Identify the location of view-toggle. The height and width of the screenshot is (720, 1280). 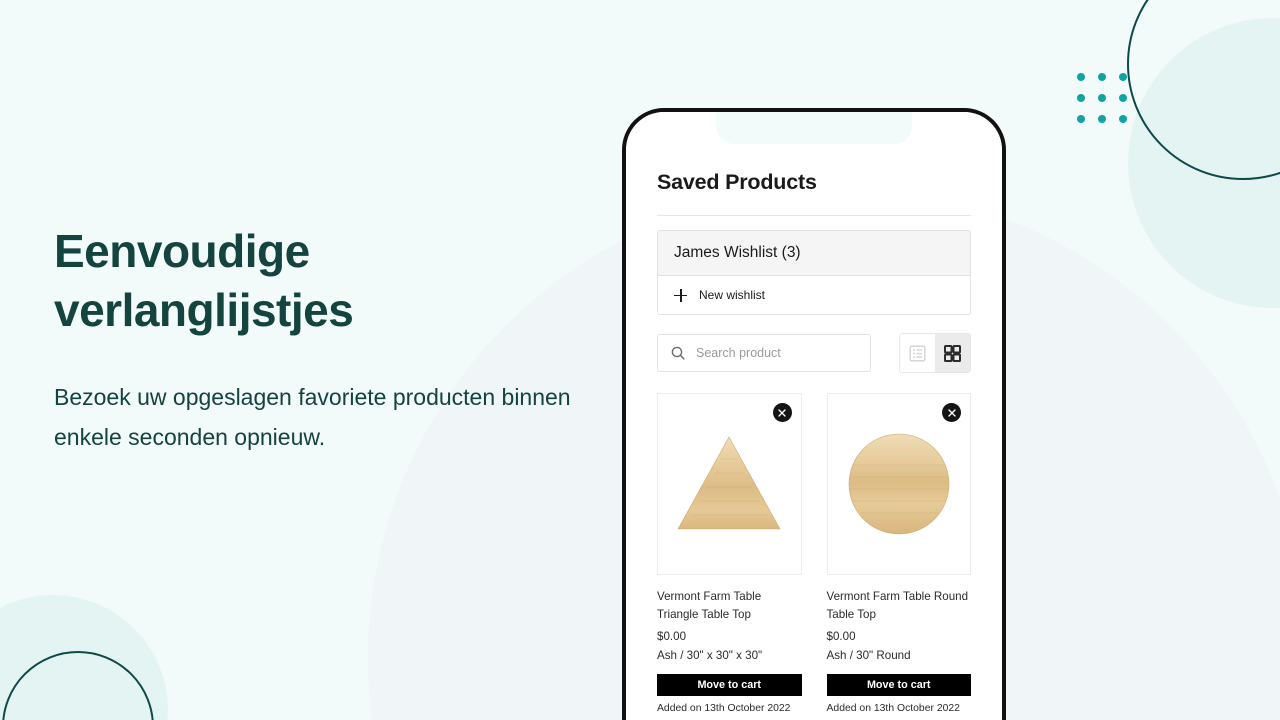
(935, 353).